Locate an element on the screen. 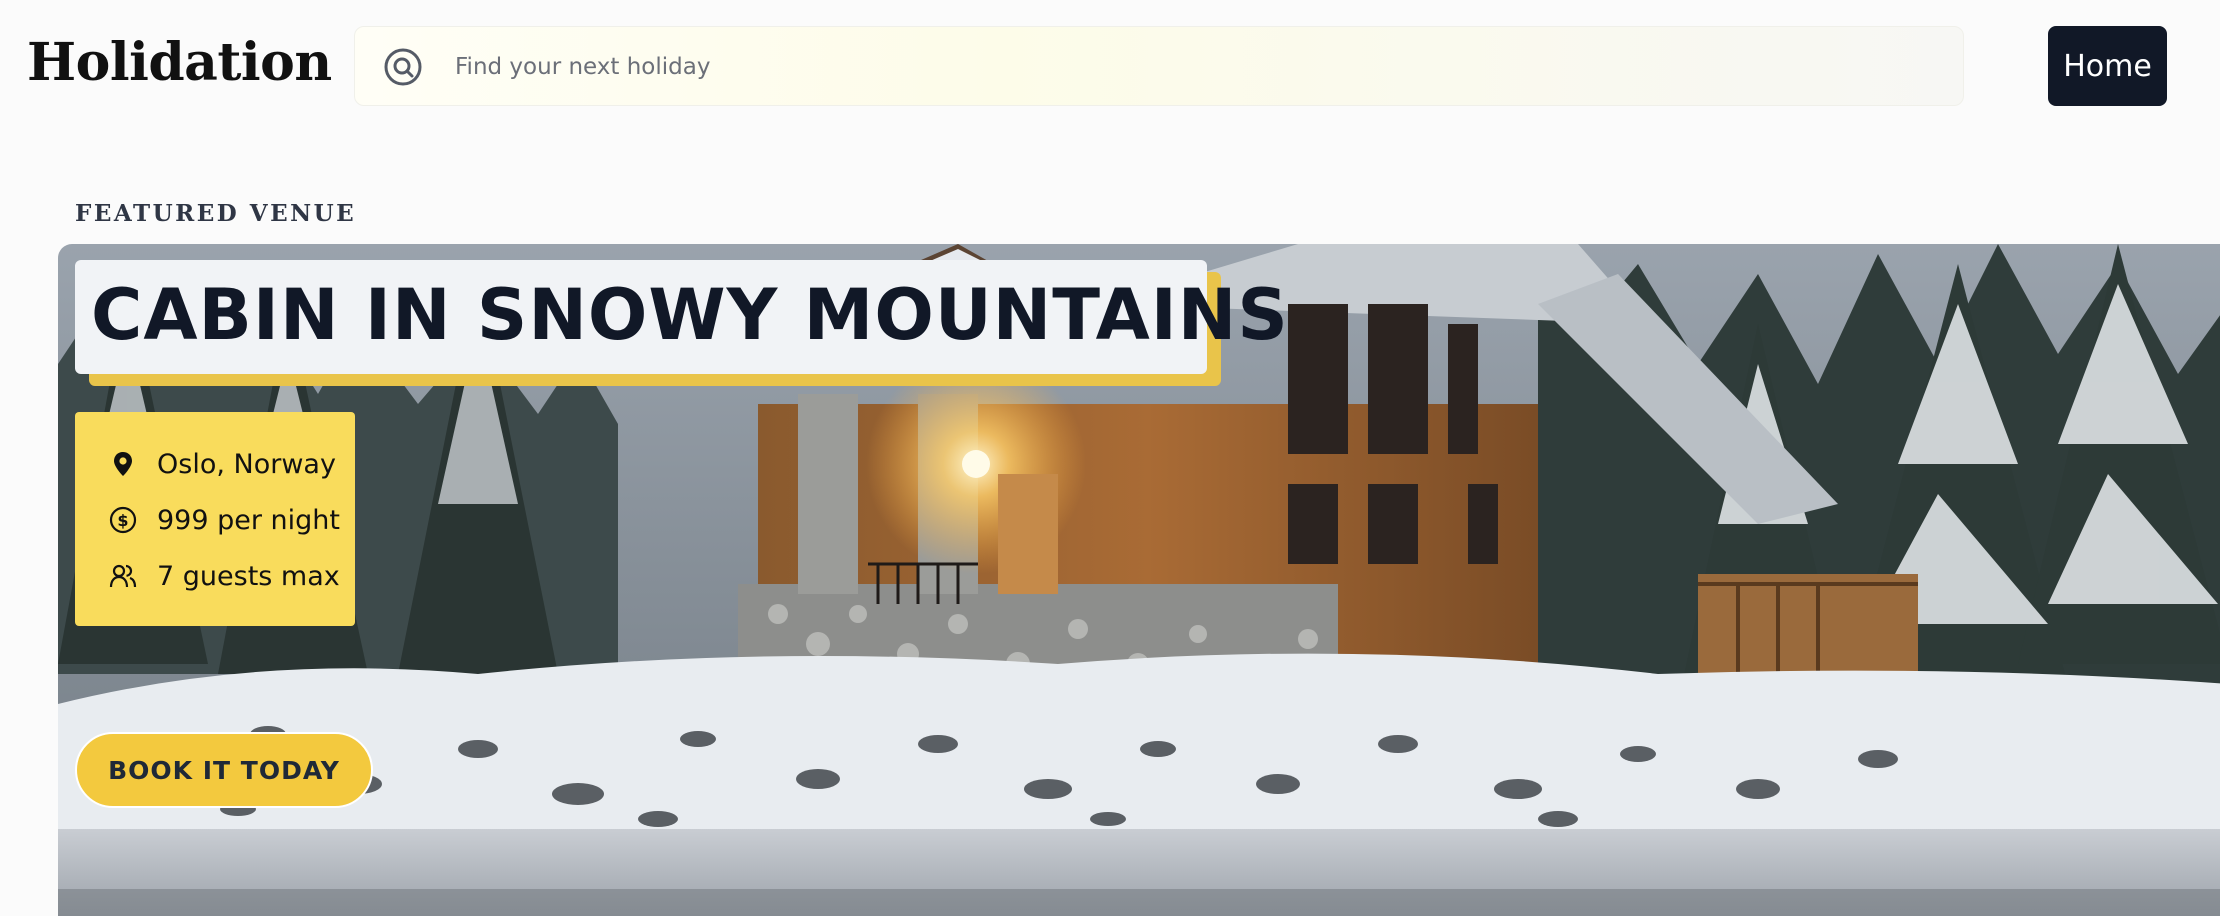 The height and width of the screenshot is (916, 2220). search-icon is located at coordinates (403, 67).